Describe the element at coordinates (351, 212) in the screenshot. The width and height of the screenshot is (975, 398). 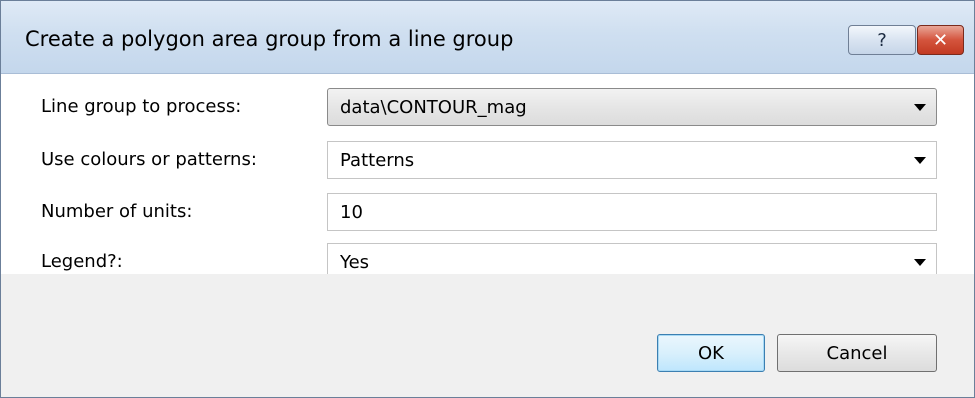
I see `number-of-units-value: 10` at that location.